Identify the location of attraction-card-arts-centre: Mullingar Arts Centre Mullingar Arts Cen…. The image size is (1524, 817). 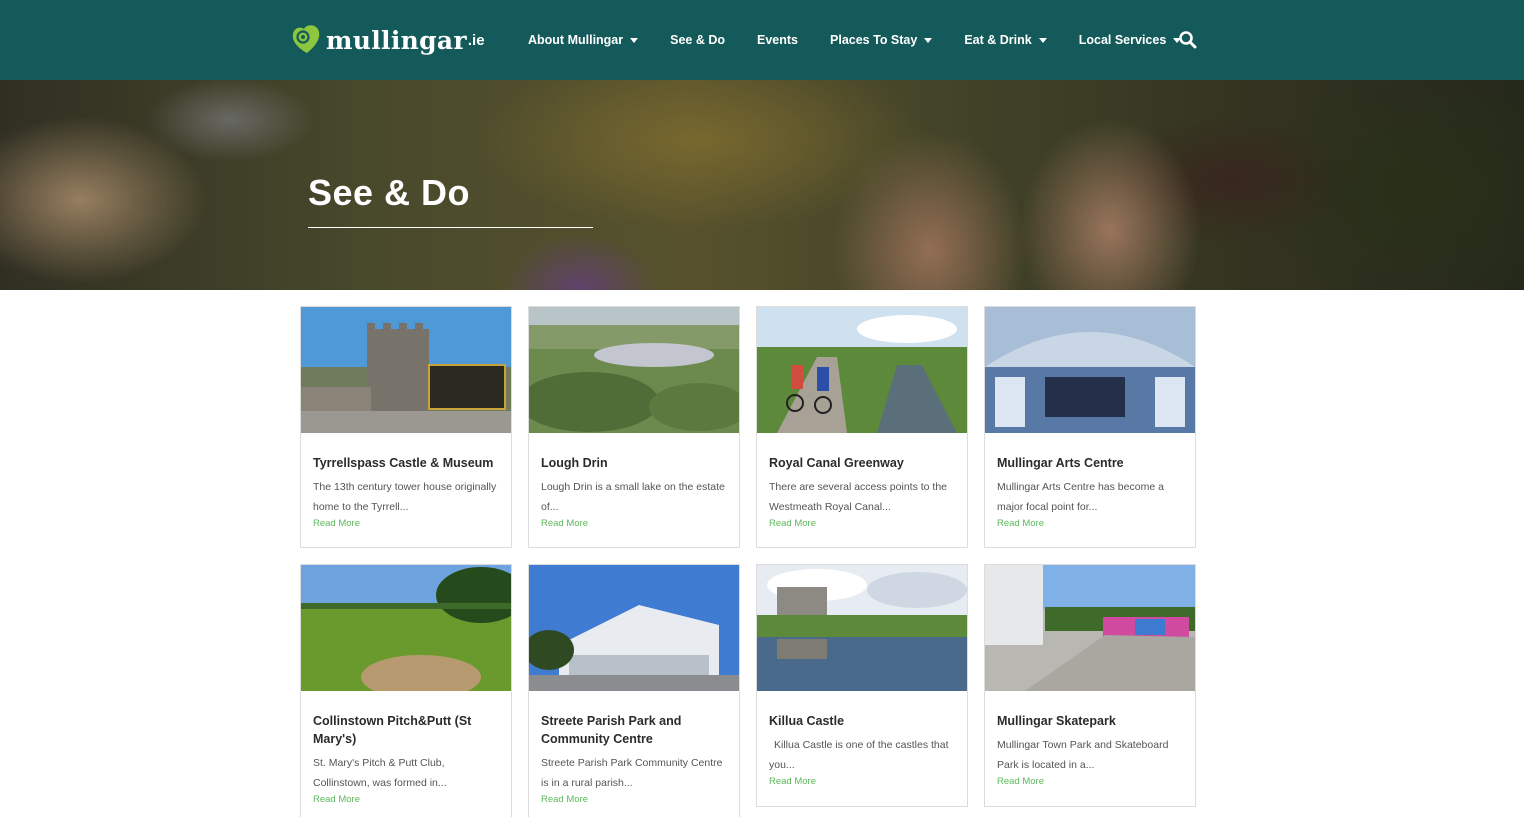
(1090, 427).